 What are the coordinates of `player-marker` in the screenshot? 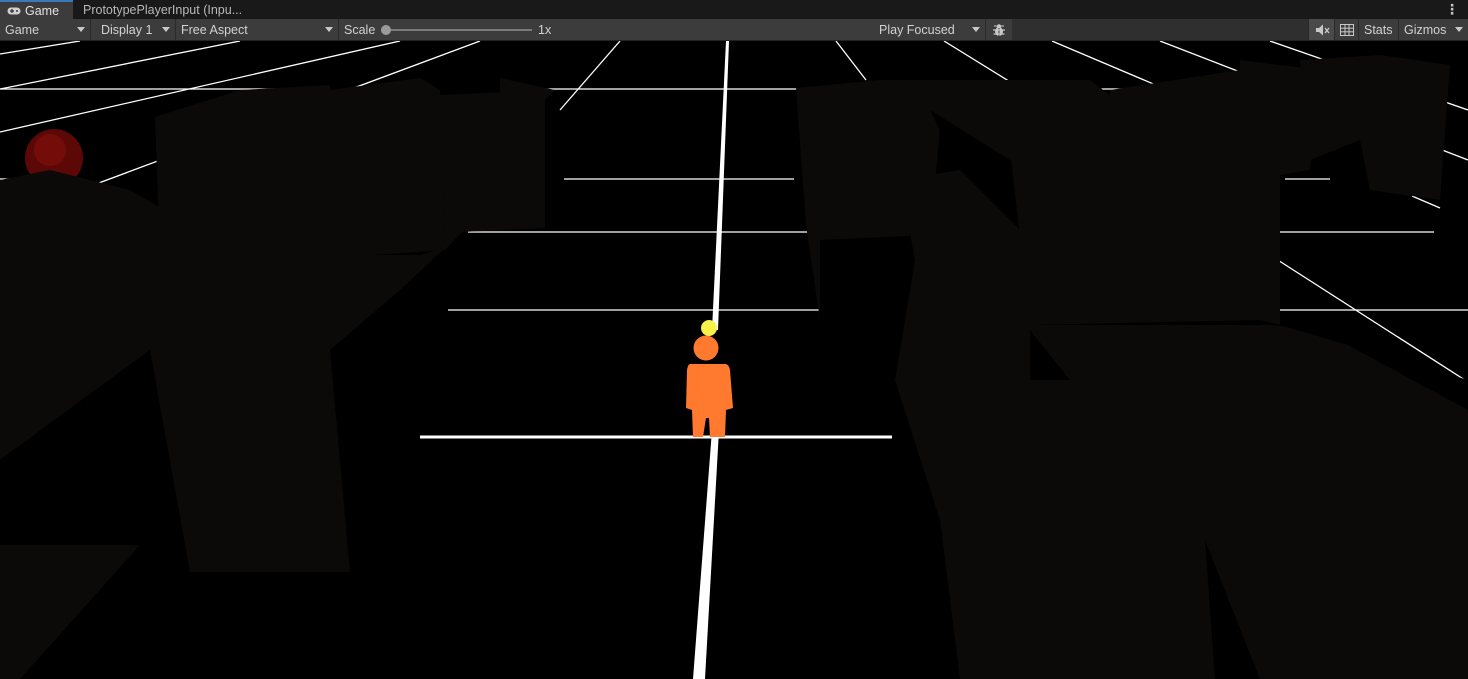 It's located at (709, 328).